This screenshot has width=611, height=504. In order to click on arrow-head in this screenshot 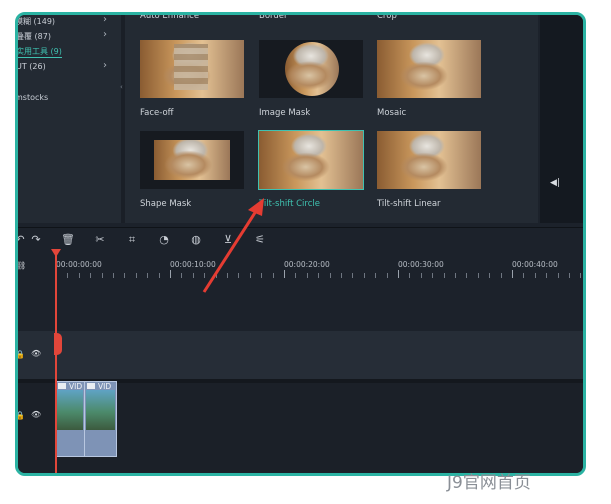, I will do `click(256, 207)`.